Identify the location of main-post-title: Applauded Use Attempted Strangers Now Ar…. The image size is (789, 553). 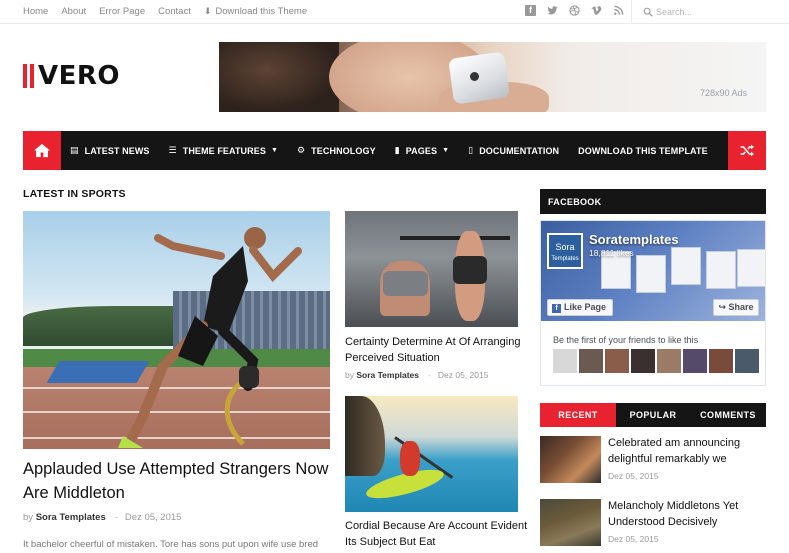
(179, 481).